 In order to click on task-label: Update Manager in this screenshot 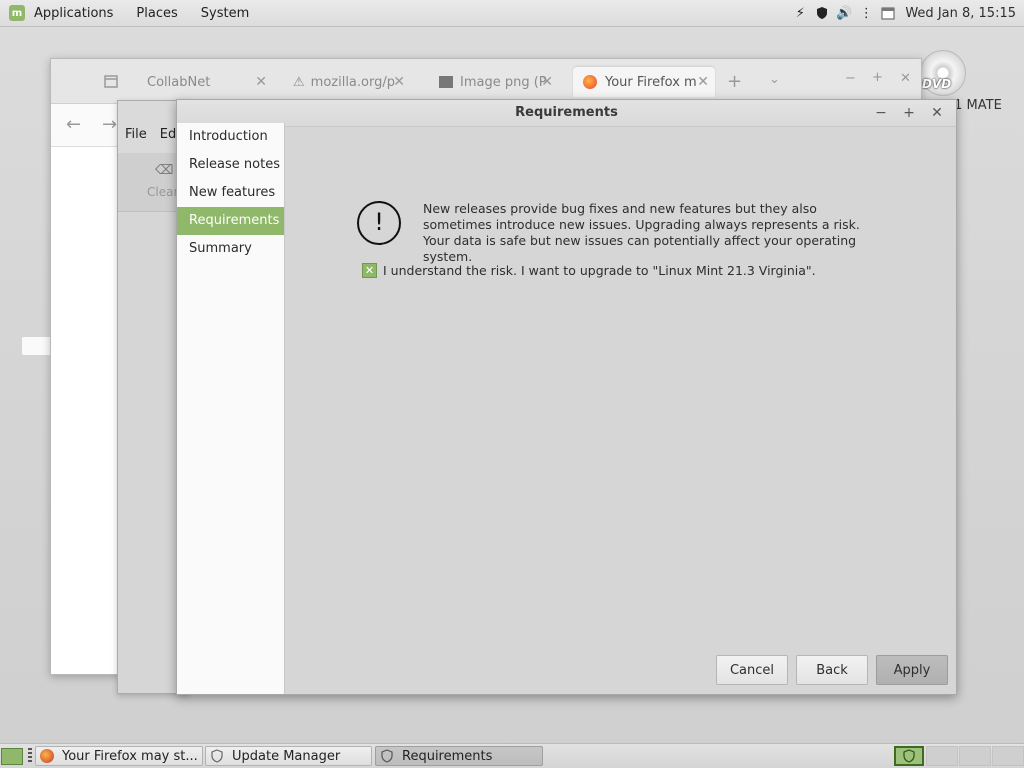, I will do `click(286, 756)`.